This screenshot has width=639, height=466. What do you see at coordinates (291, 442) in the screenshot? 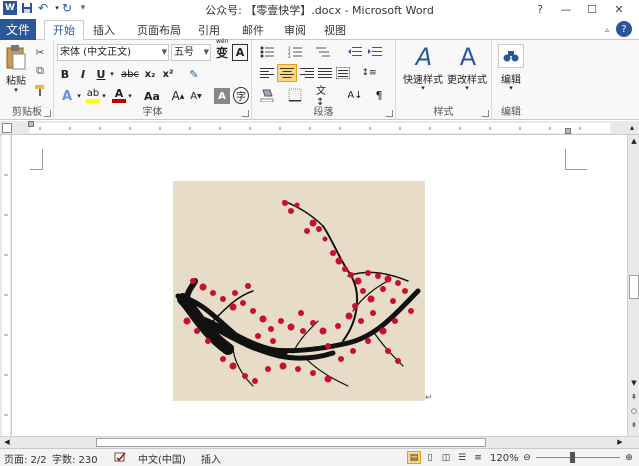
I see `horizontal-scroll-thumb` at bounding box center [291, 442].